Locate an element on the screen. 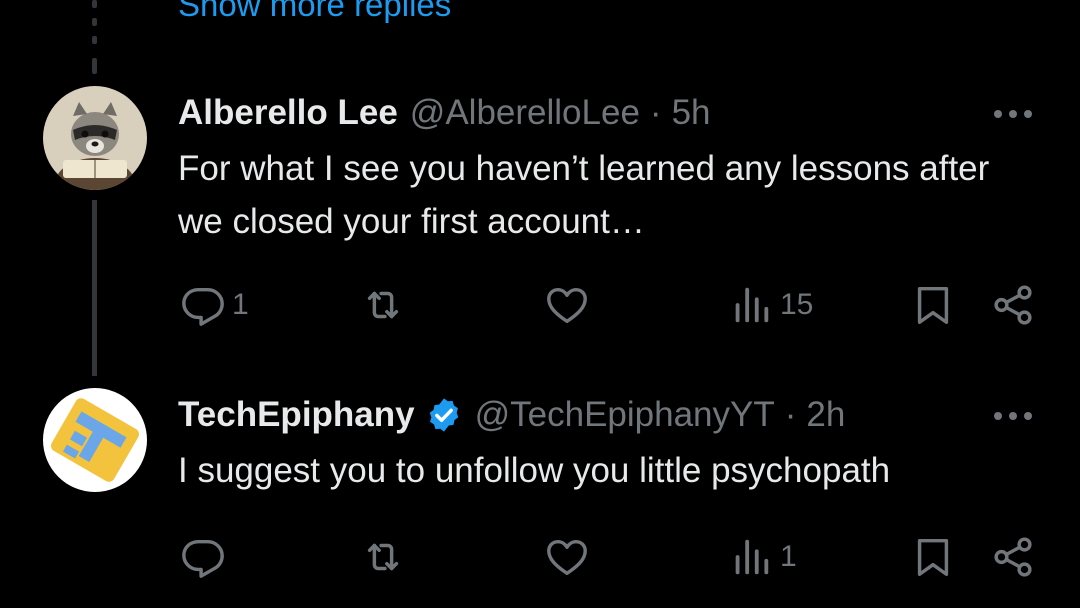 Image resolution: width=1080 pixels, height=608 pixels. author-name: TechEpiphany is located at coordinates (296, 415).